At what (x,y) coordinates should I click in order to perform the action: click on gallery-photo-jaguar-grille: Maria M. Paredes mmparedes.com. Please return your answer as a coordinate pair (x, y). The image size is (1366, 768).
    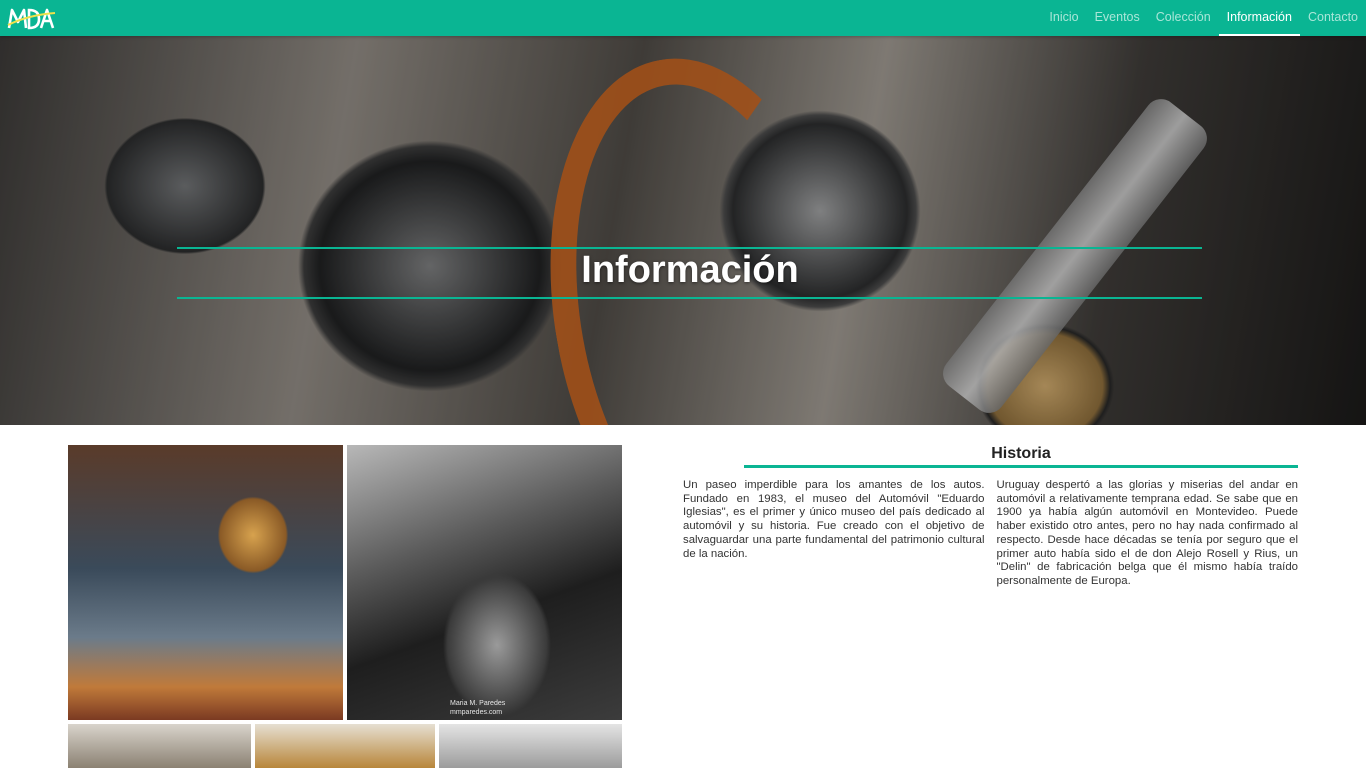
    Looking at the image, I should click on (484, 582).